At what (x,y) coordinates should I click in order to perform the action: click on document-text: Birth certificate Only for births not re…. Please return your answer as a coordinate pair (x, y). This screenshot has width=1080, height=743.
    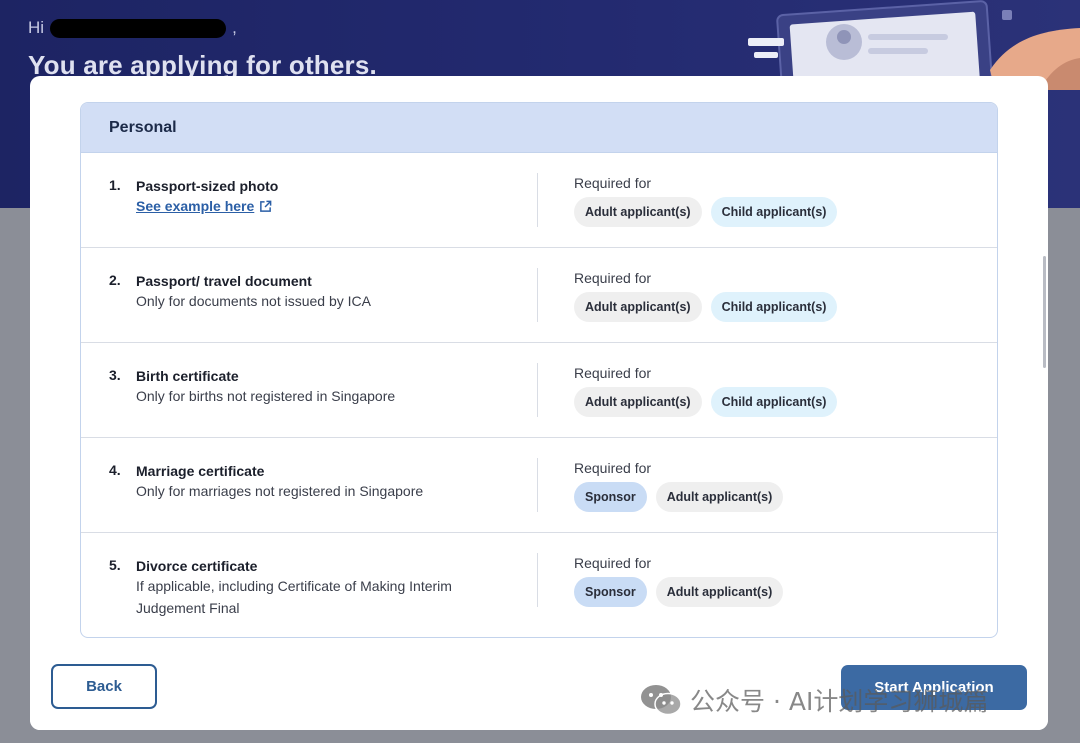
    Looking at the image, I should click on (327, 387).